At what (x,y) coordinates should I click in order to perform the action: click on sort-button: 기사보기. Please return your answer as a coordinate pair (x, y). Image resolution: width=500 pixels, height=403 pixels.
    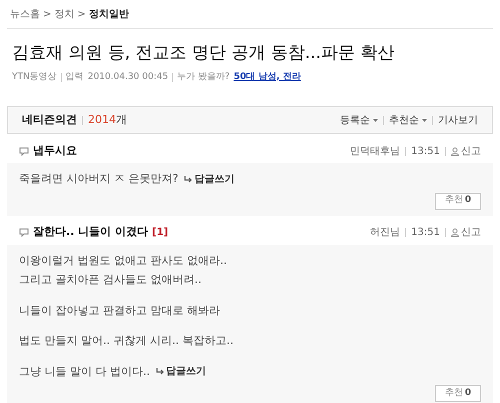
    Looking at the image, I should click on (458, 120).